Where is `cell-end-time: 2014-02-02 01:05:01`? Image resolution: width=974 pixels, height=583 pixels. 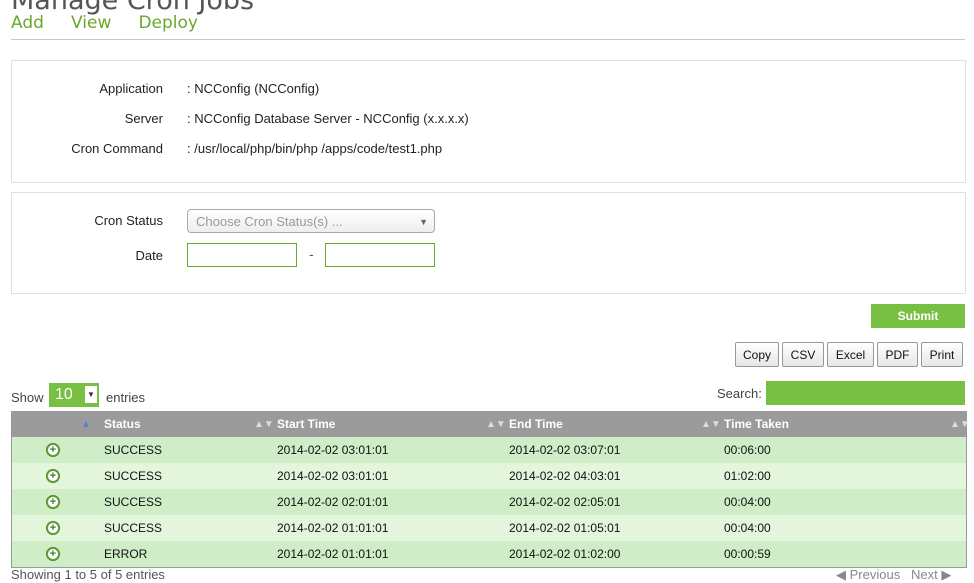
cell-end-time: 2014-02-02 01:05:01 is located at coordinates (565, 528).